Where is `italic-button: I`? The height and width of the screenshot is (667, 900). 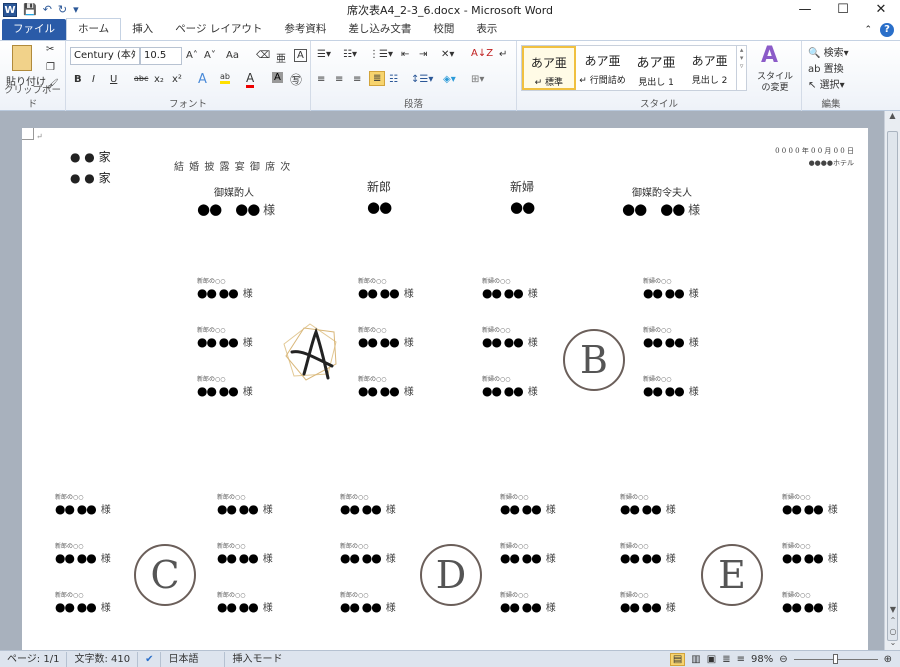 italic-button: I is located at coordinates (93, 79).